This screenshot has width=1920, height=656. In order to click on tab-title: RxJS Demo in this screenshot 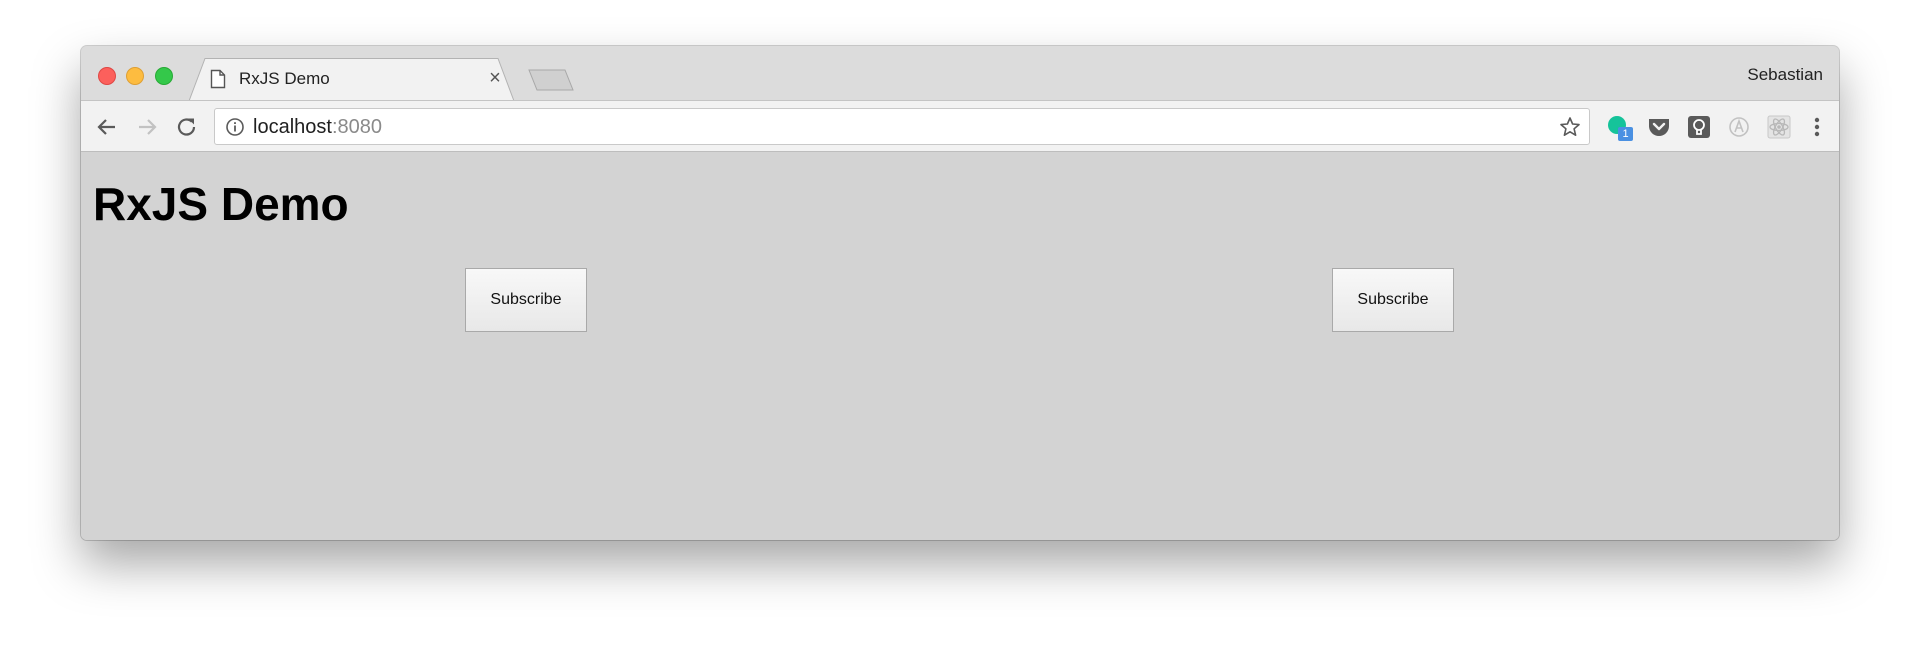, I will do `click(284, 78)`.